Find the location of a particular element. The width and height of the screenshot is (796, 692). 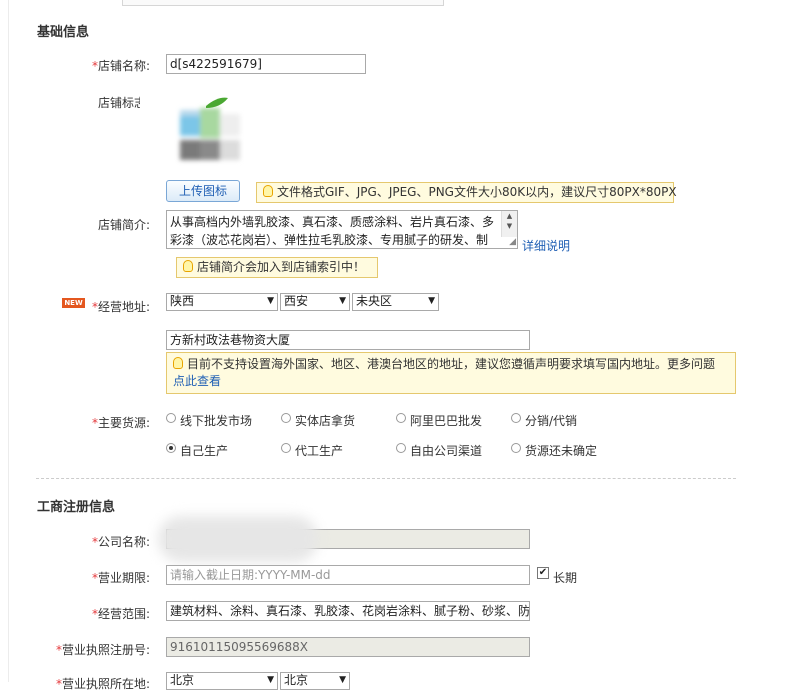

license-loc-label: *营业执照所在地: is located at coordinates (102, 684).